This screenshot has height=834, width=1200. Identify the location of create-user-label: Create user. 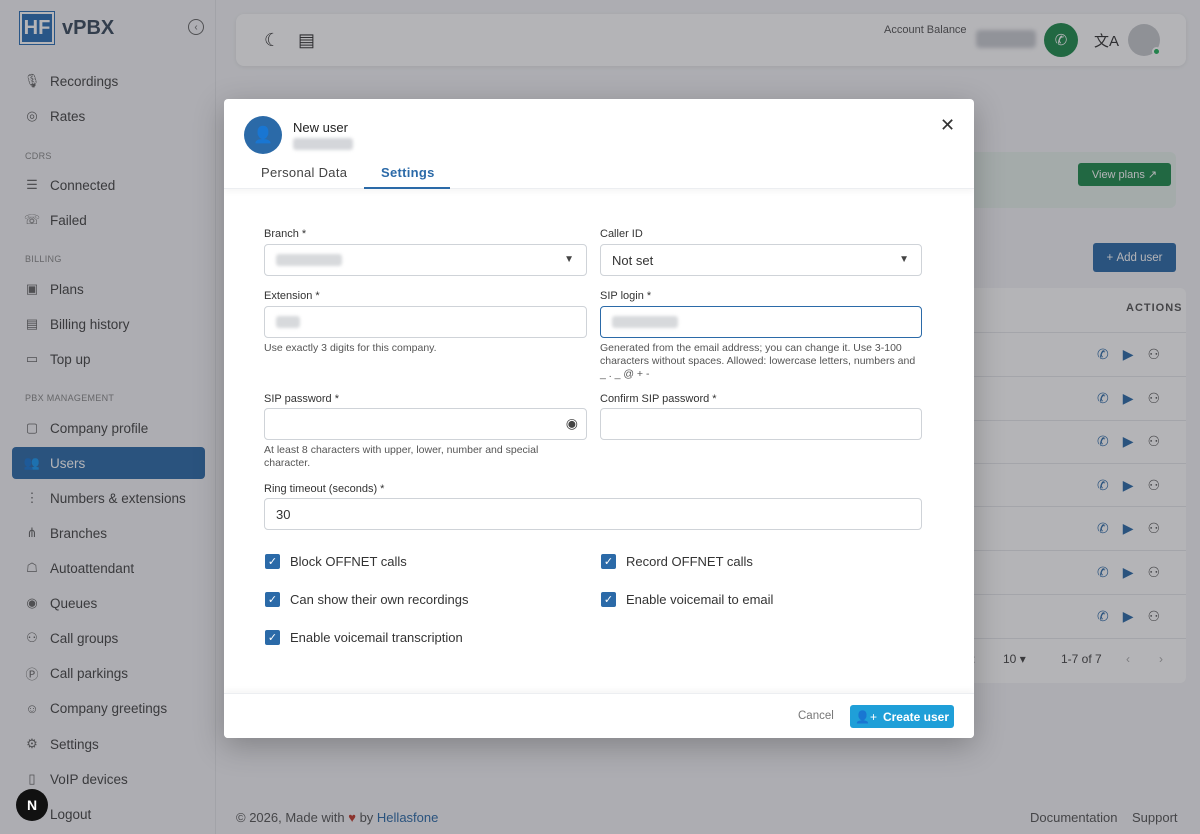
(915, 716).